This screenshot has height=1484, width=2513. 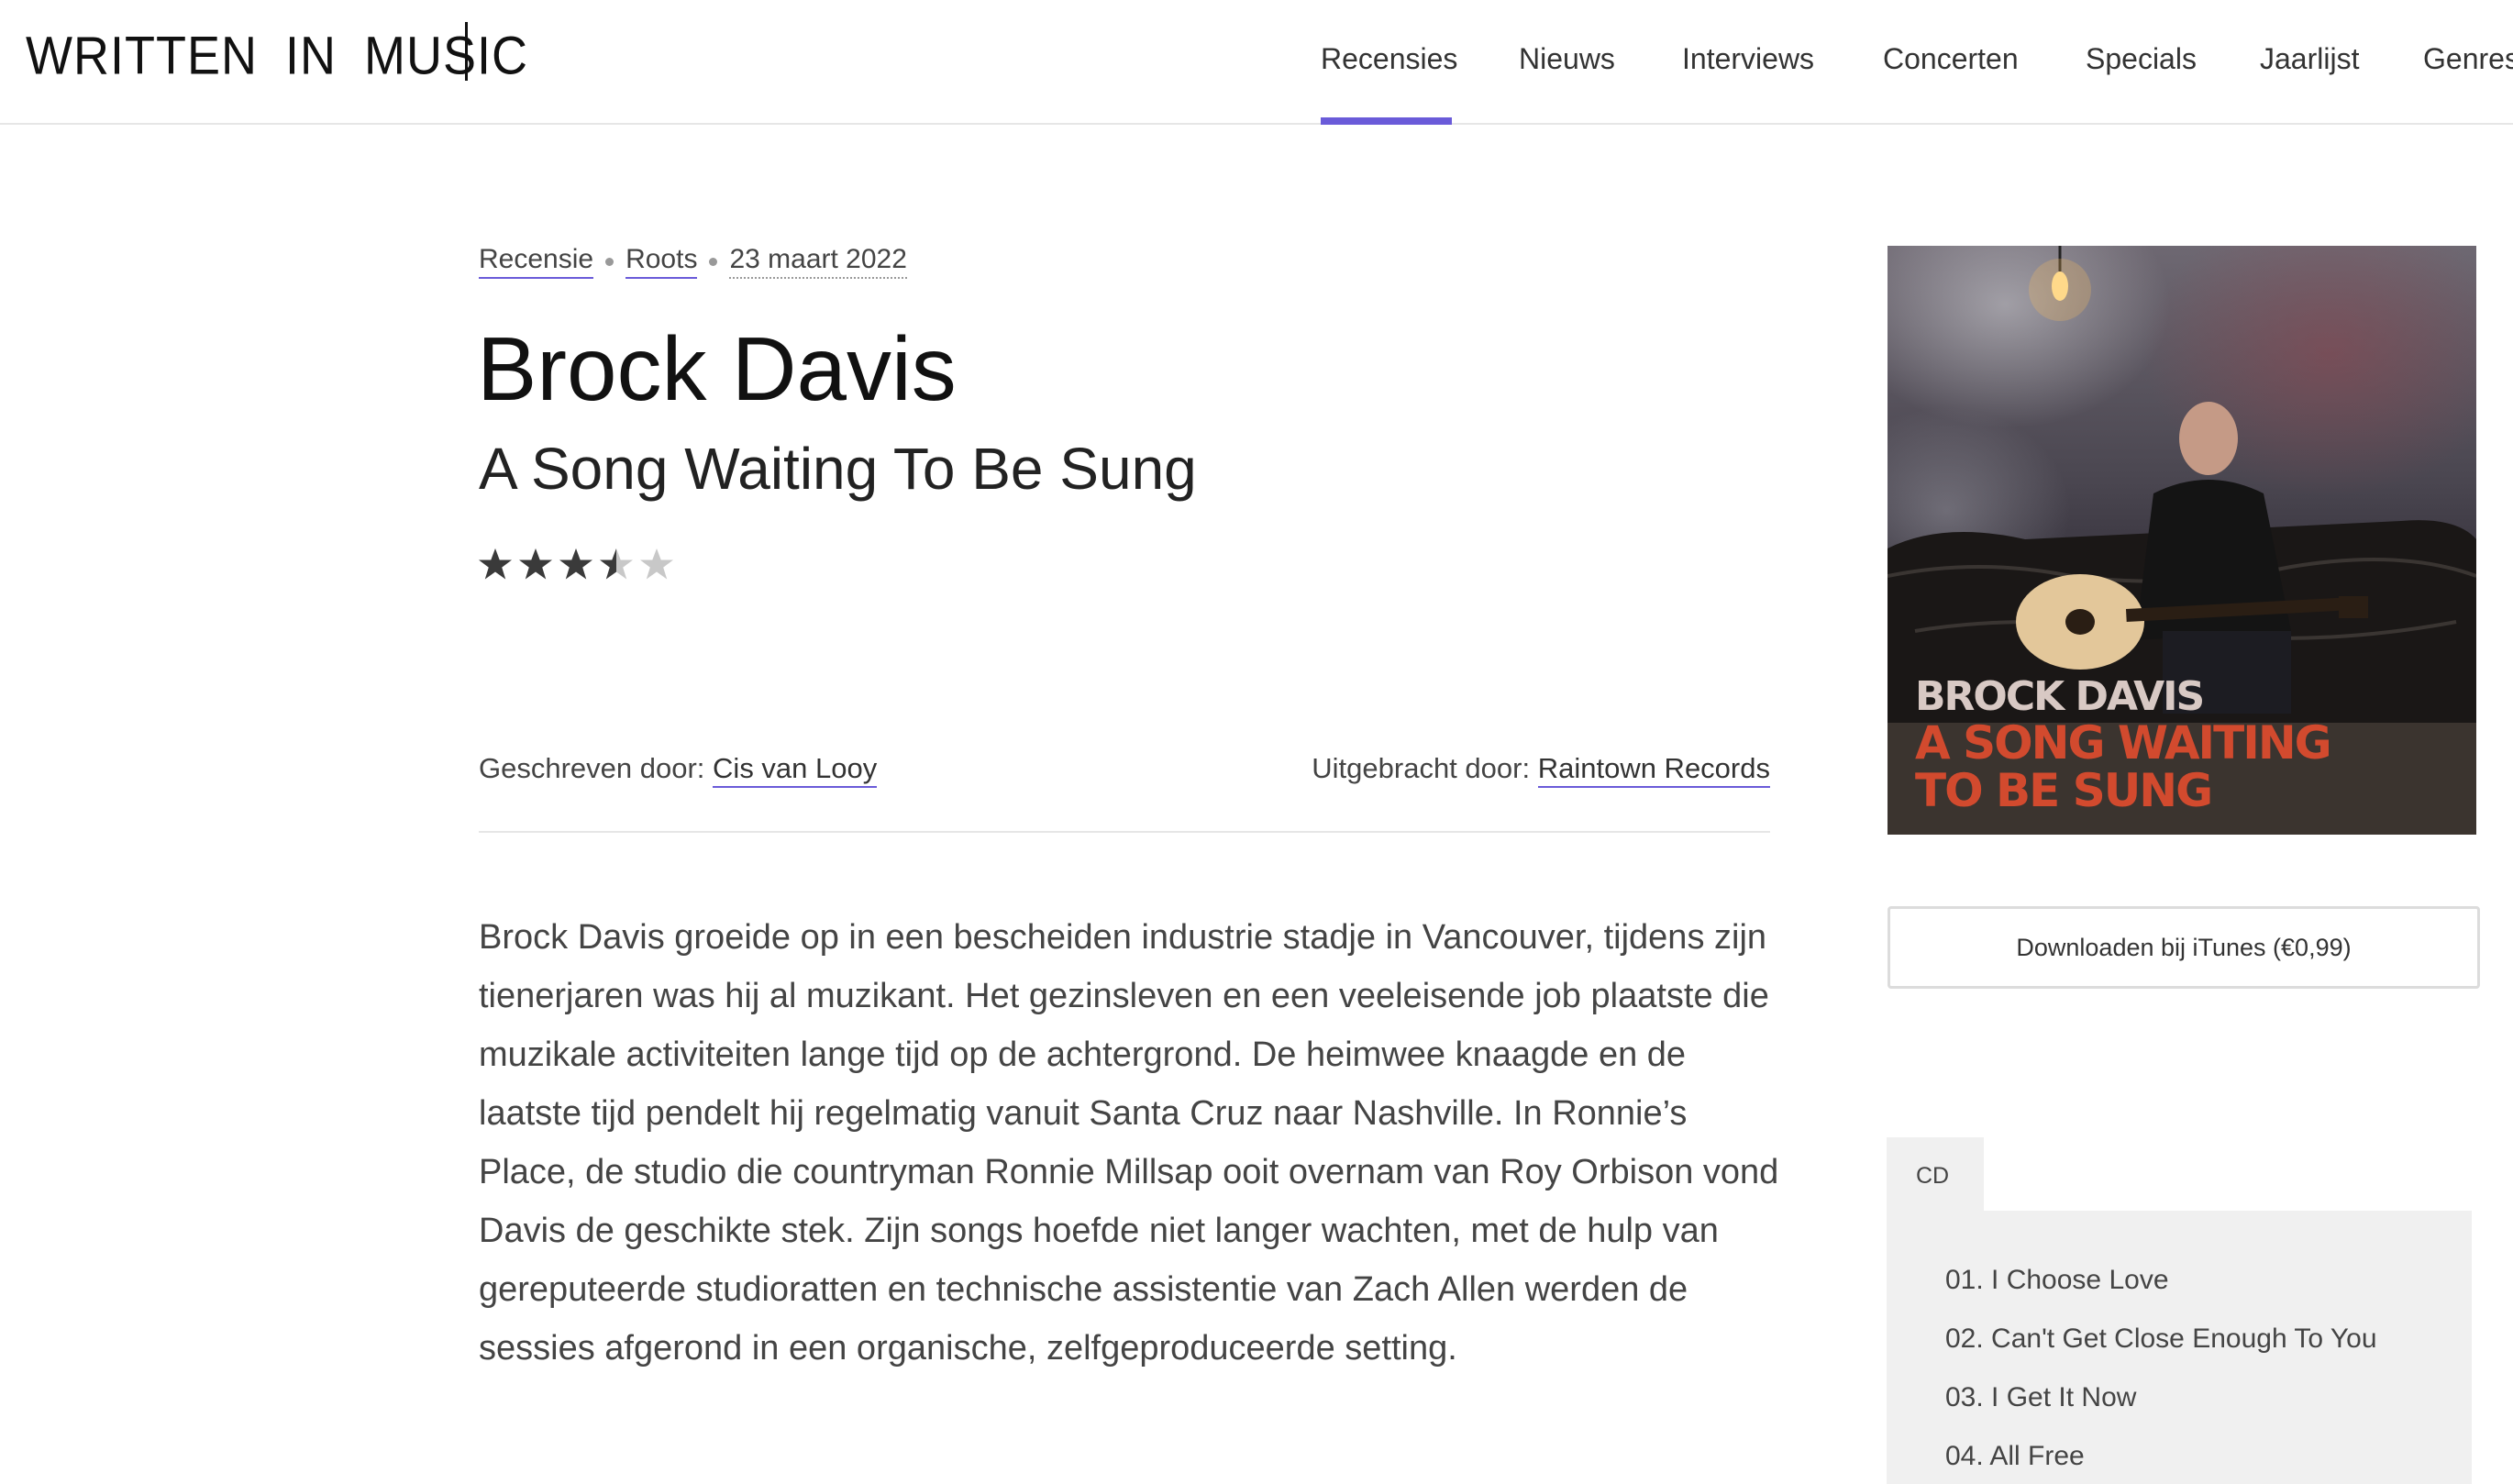 I want to click on itunes-download-button: Downloaden bij iTunes (€0,99), so click(x=2184, y=947).